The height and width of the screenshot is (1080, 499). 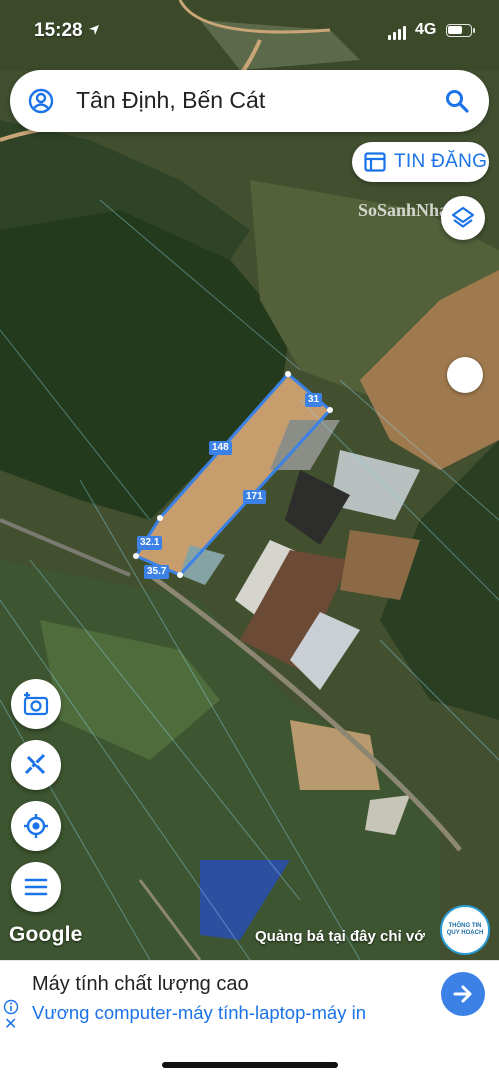 I want to click on add-photo-button, so click(x=36, y=704).